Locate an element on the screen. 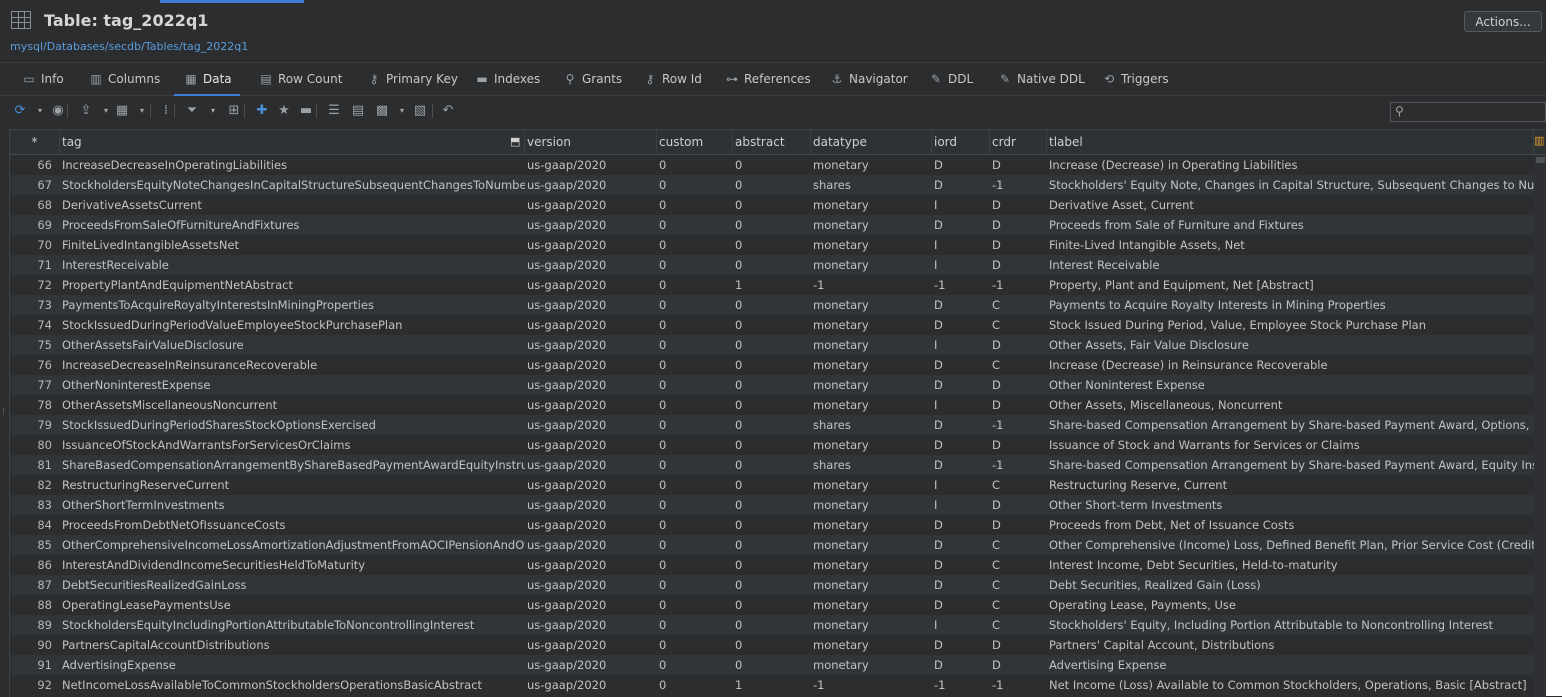 The height and width of the screenshot is (697, 1562). cell-rownum: 83 is located at coordinates (35, 505).